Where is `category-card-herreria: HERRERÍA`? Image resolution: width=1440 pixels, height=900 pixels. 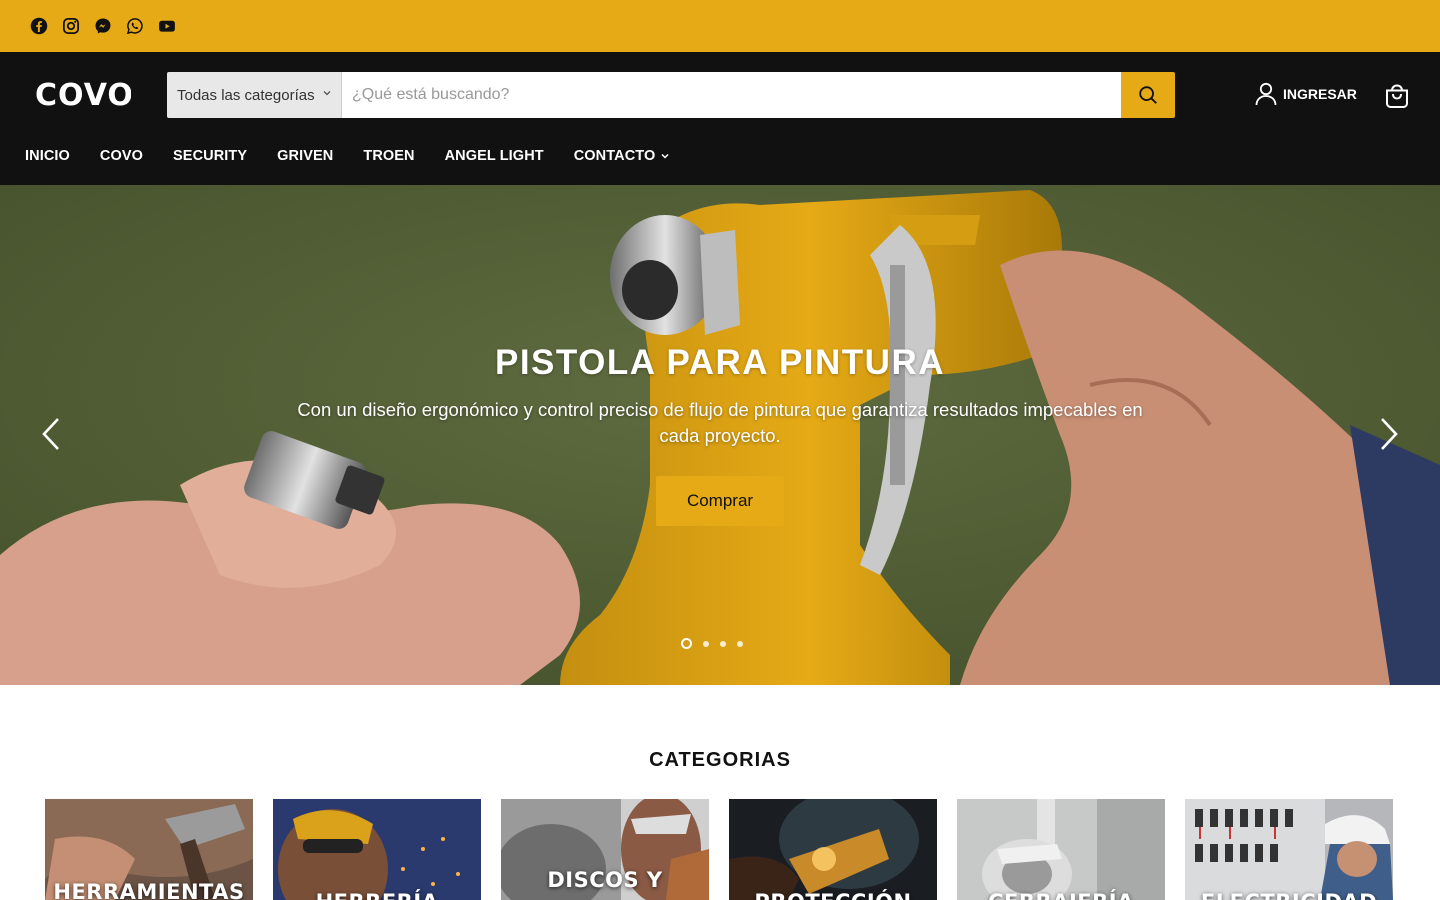 category-card-herreria: HERRERÍA is located at coordinates (377, 849).